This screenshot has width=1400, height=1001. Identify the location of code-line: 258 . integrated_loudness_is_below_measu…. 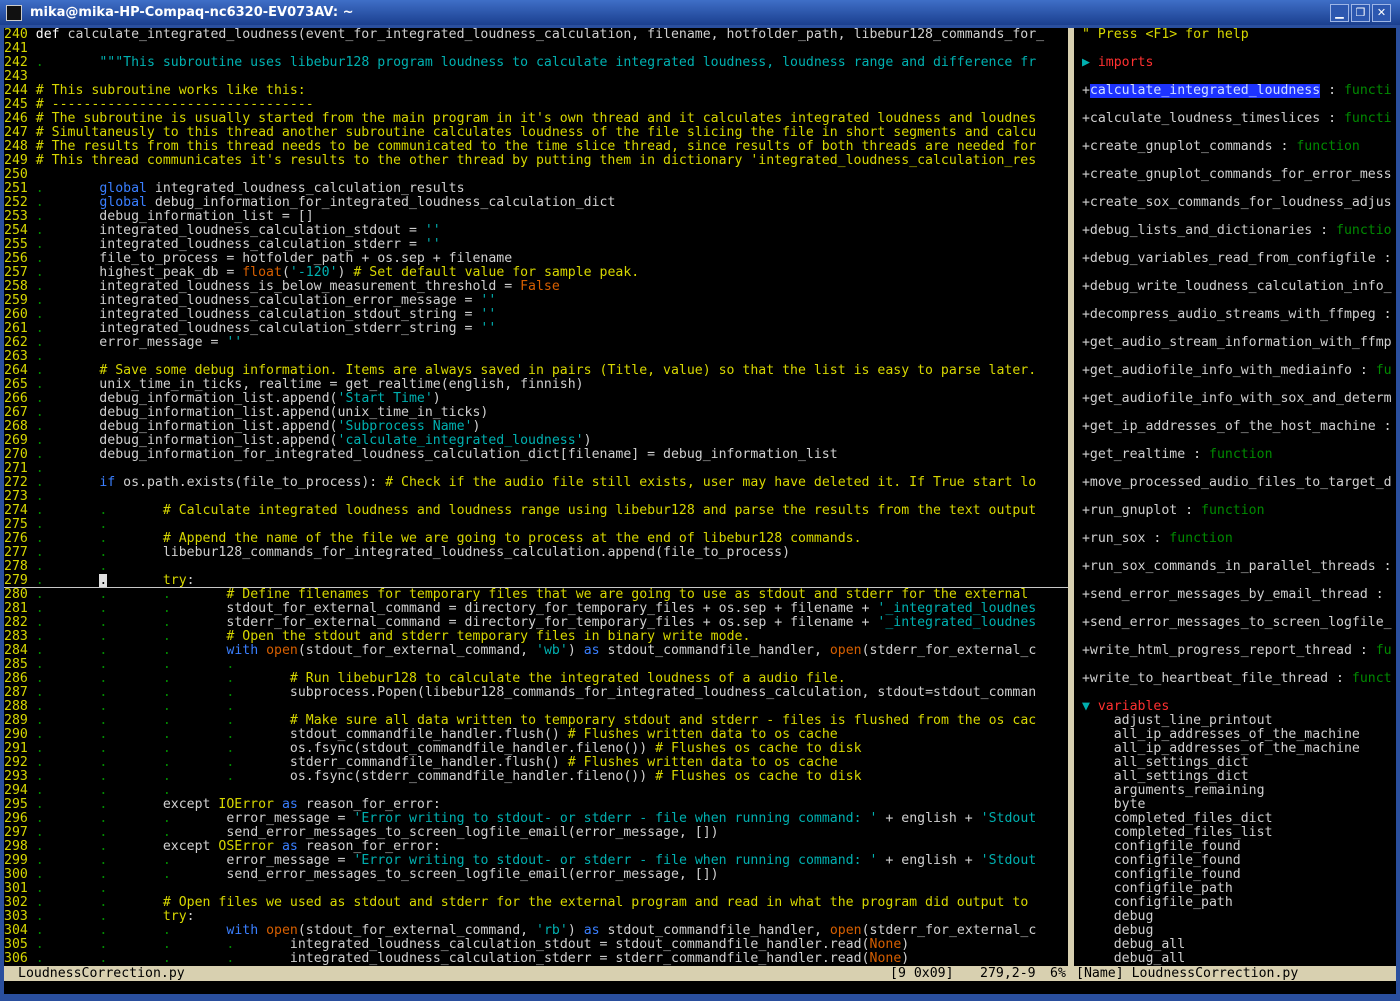
(536, 287).